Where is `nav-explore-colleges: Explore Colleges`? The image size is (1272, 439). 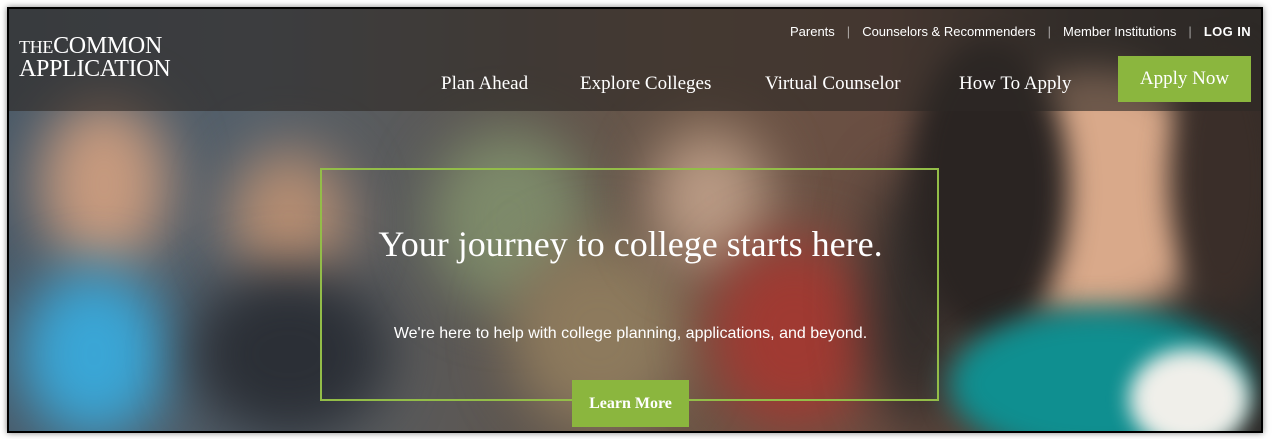 nav-explore-colleges: Explore Colleges is located at coordinates (645, 84).